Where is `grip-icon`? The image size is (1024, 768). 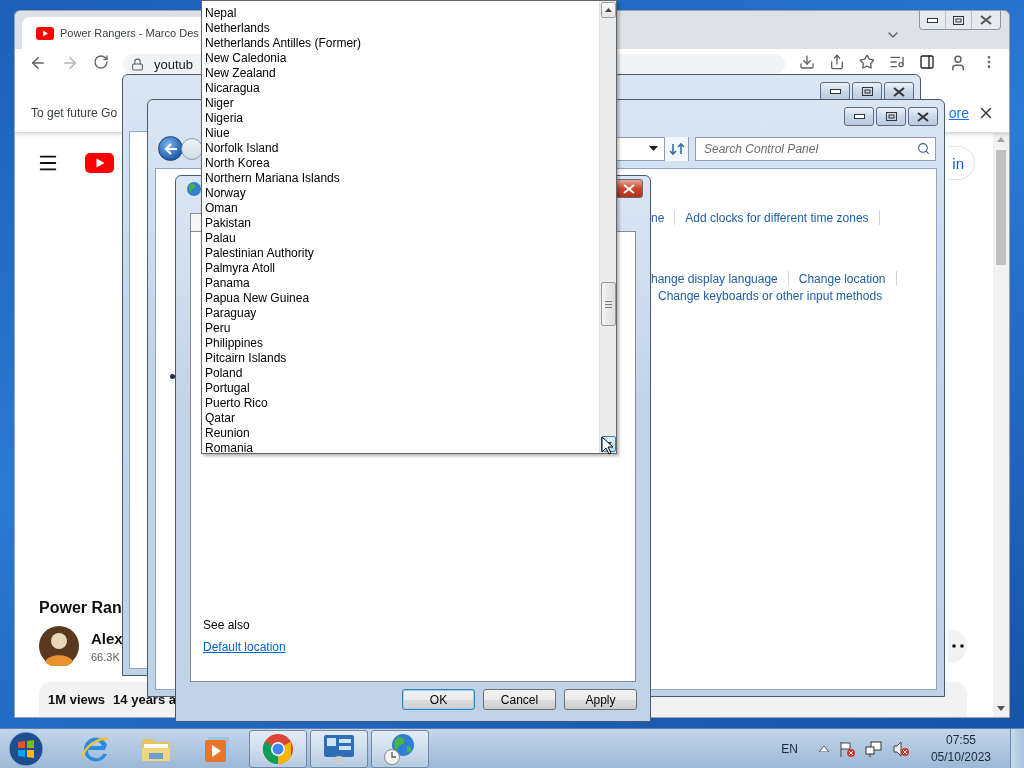 grip-icon is located at coordinates (608, 304).